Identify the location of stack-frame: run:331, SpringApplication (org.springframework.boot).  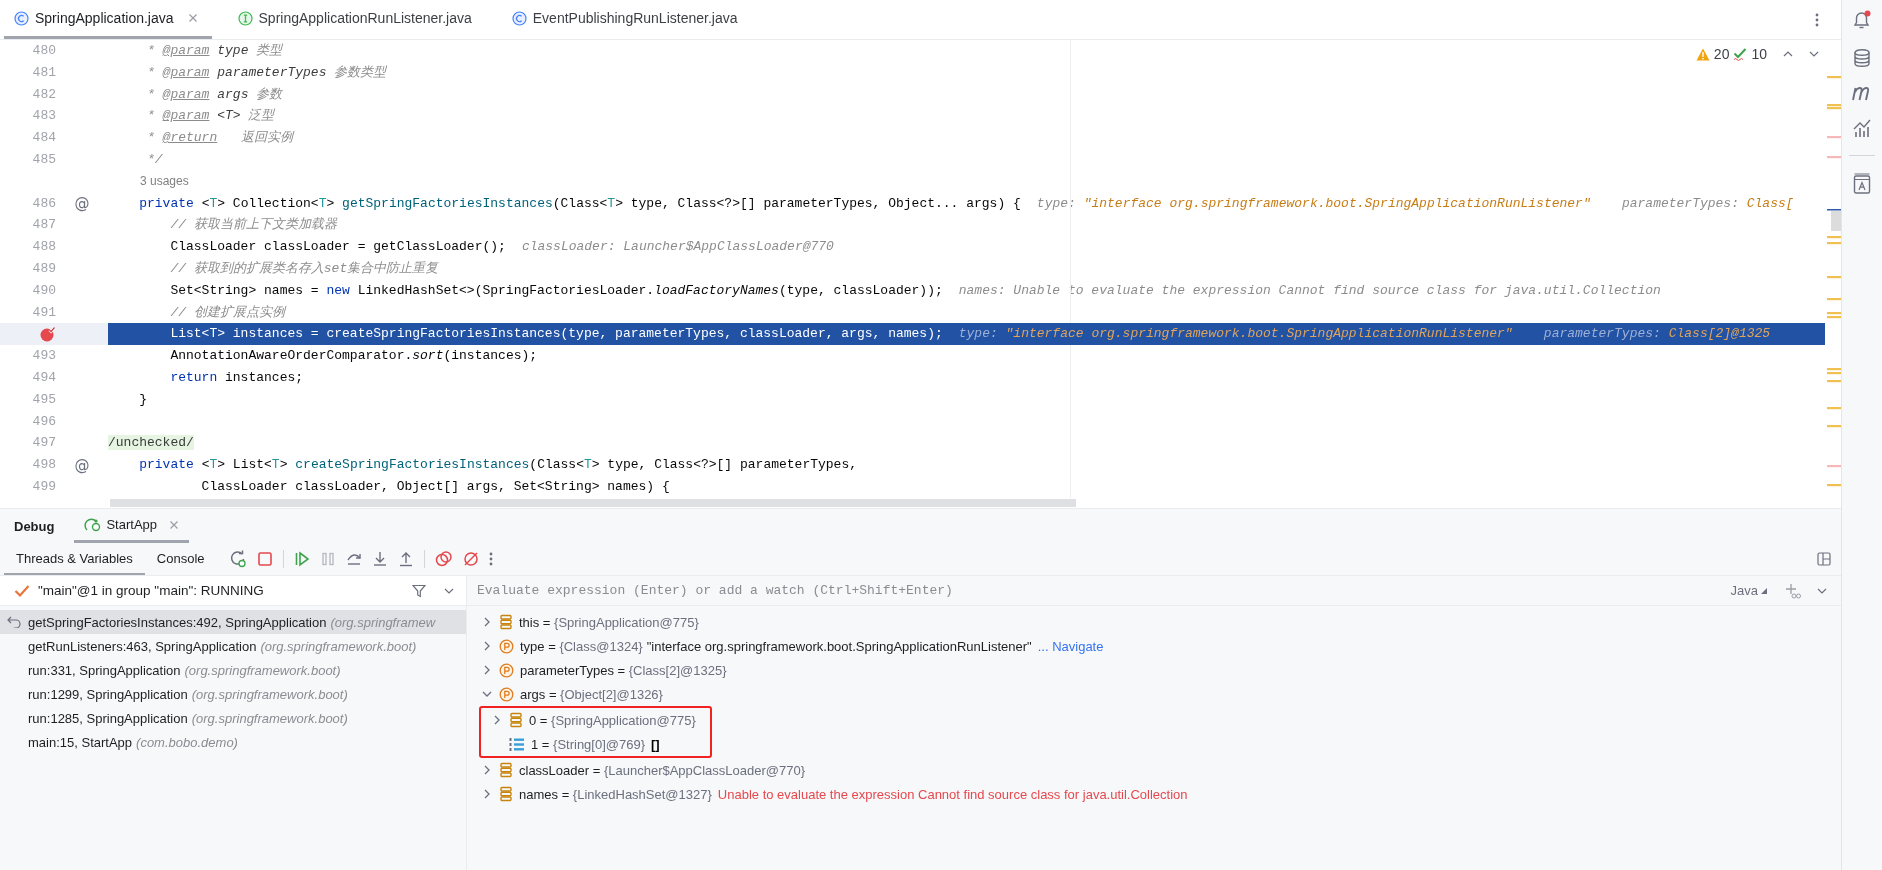
(233, 670).